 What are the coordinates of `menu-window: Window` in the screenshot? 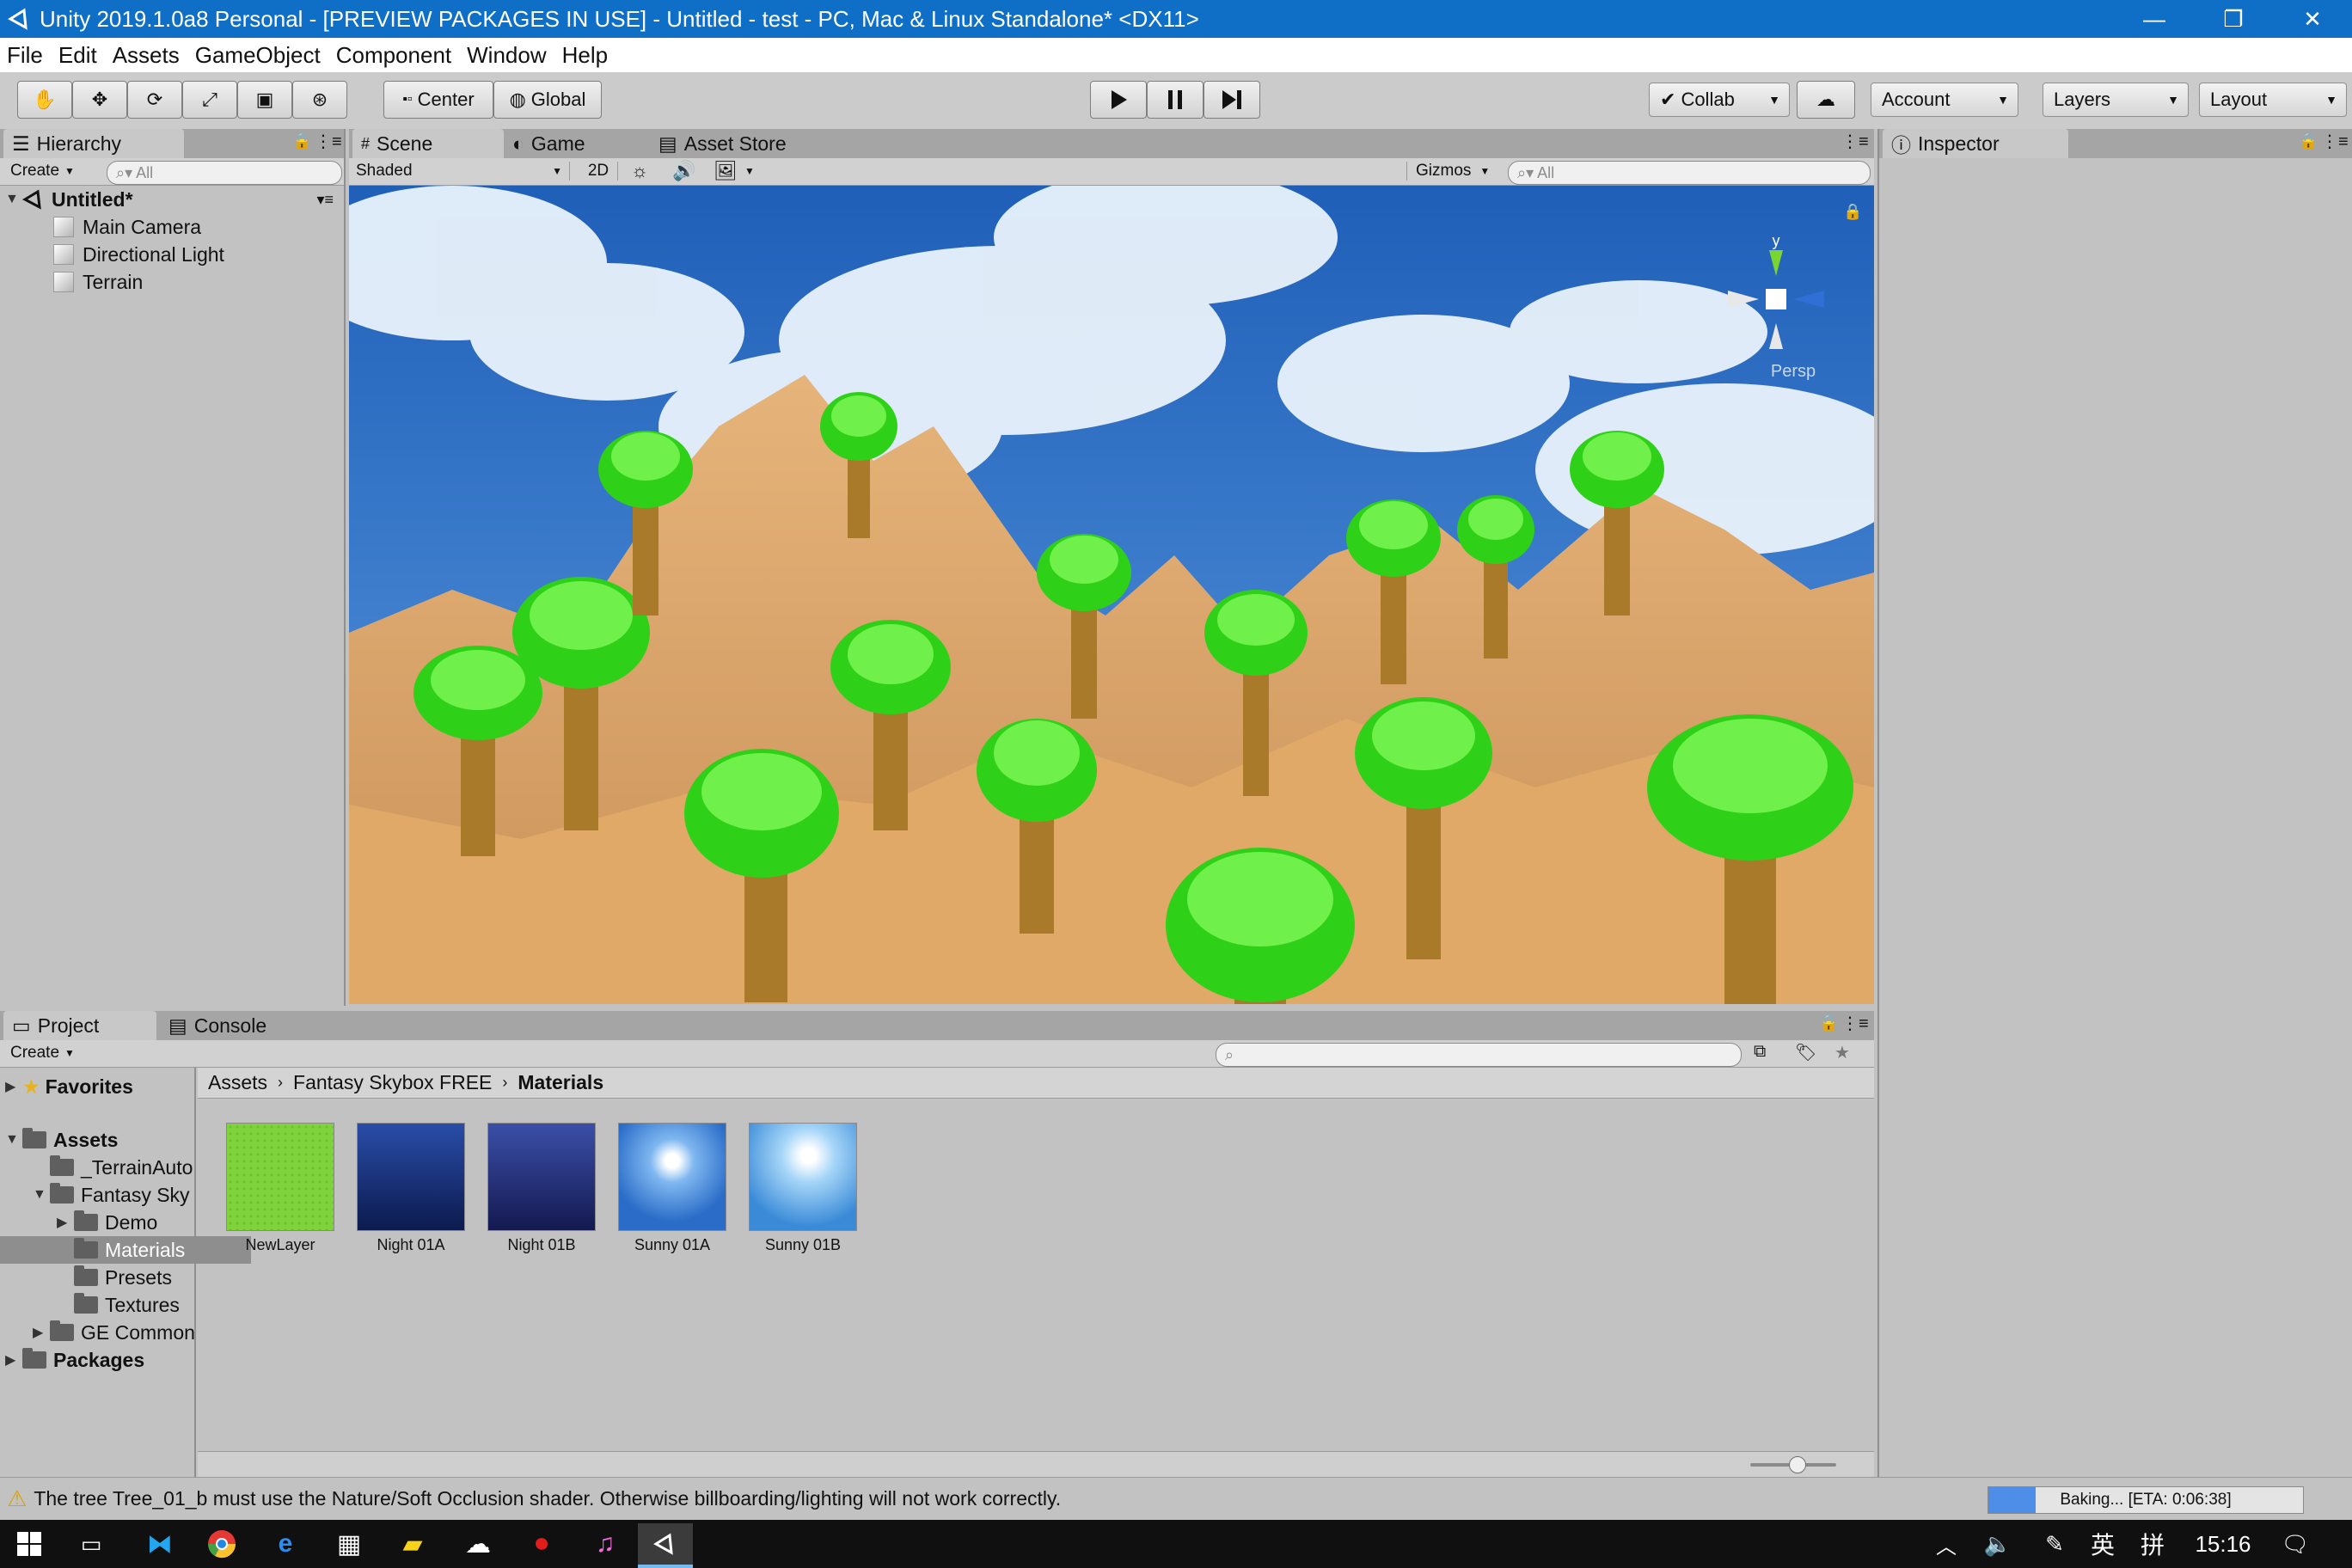 It's located at (507, 55).